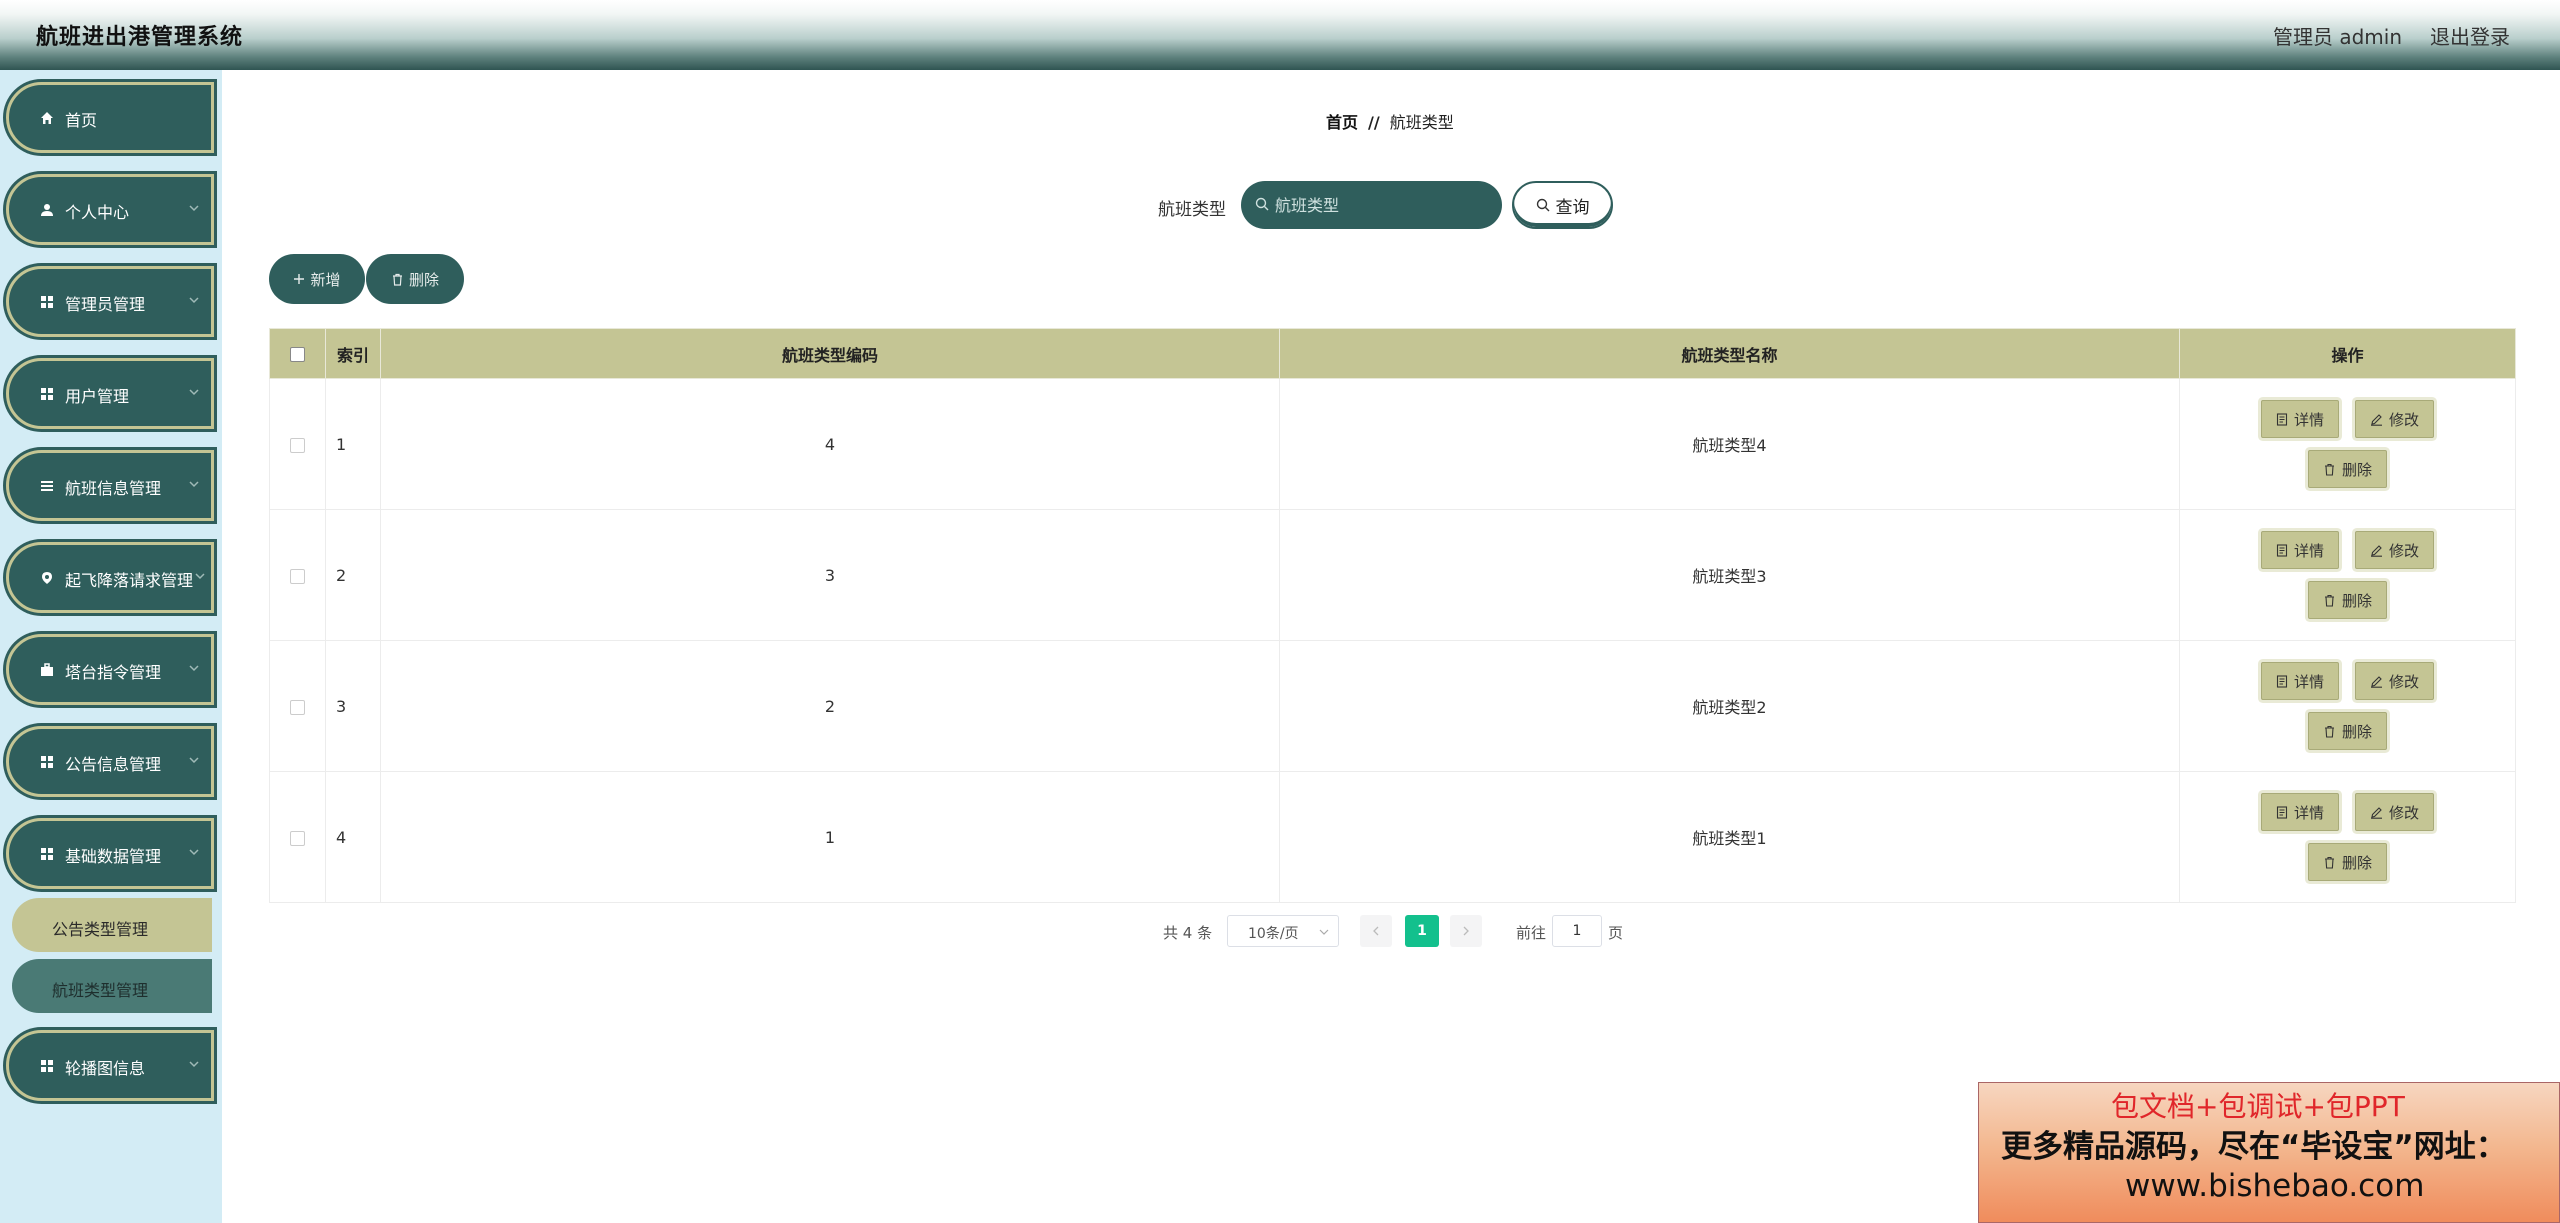 The height and width of the screenshot is (1223, 2560). Describe the element at coordinates (81, 120) in the screenshot. I see `sidebar-item-label: 首页` at that location.